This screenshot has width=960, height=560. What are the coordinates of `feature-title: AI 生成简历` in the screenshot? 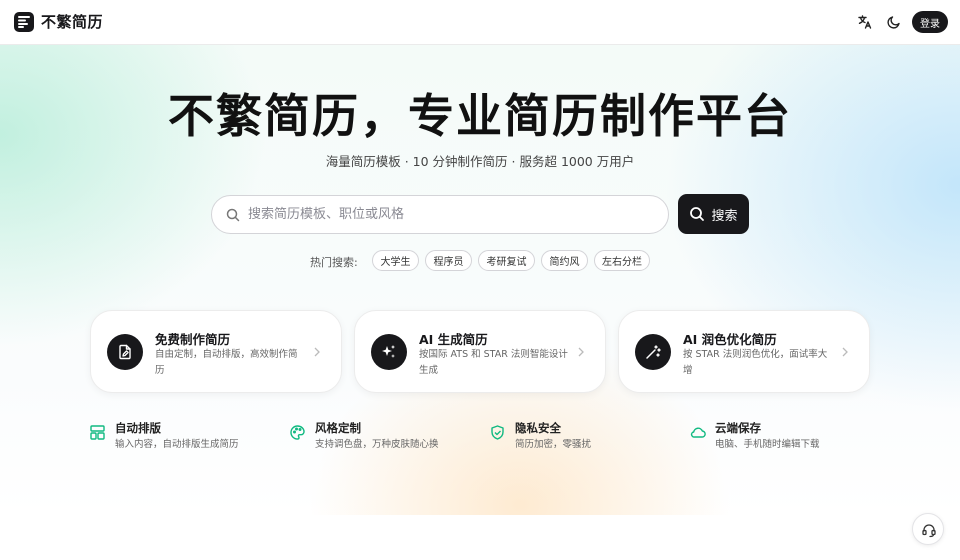 It's located at (453, 339).